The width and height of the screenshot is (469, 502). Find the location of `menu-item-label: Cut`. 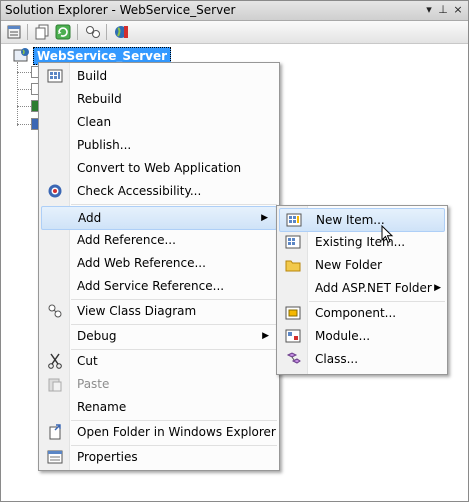

menu-item-label: Cut is located at coordinates (87, 361).